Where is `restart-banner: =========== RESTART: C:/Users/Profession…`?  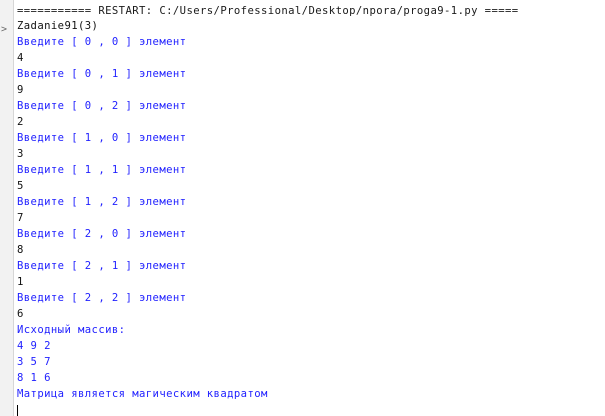 restart-banner: =========== RESTART: C:/Users/Profession… is located at coordinates (268, 11).